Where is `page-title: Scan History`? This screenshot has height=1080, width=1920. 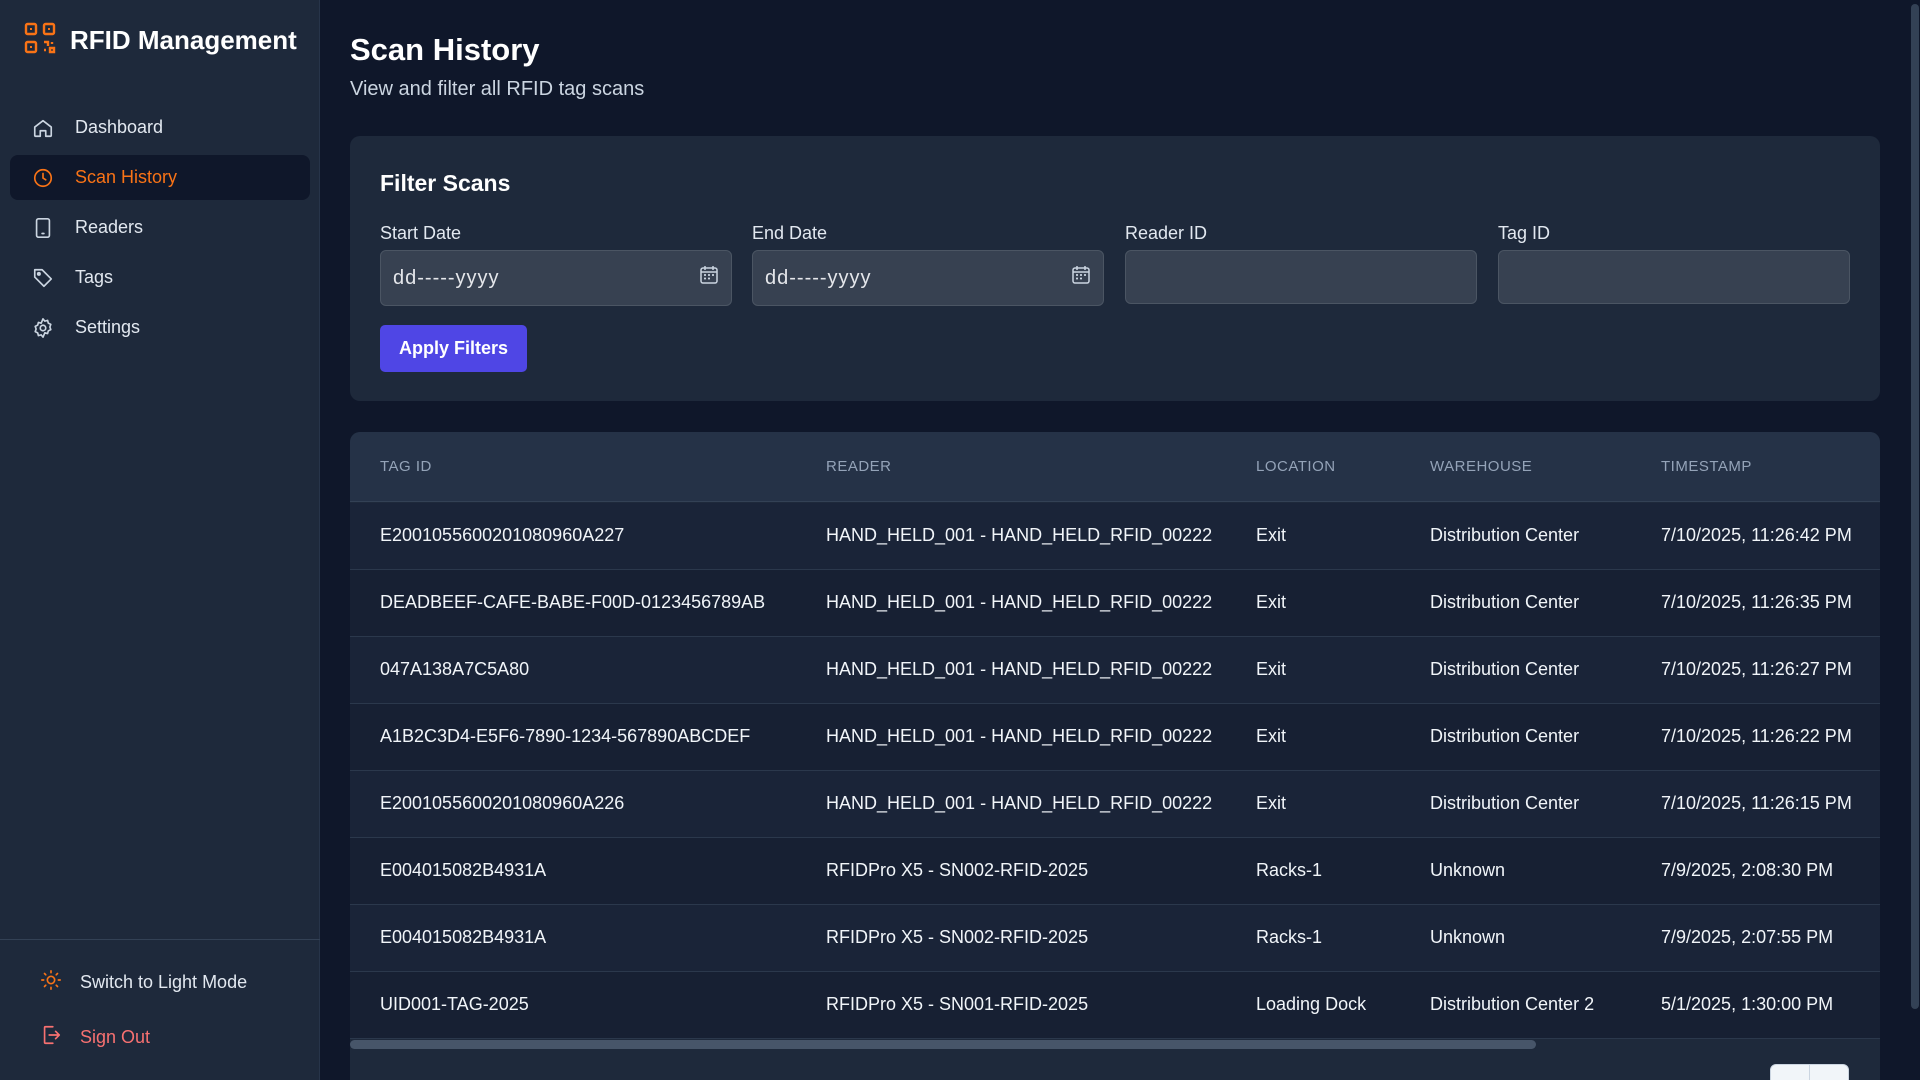
page-title: Scan History is located at coordinates (445, 49).